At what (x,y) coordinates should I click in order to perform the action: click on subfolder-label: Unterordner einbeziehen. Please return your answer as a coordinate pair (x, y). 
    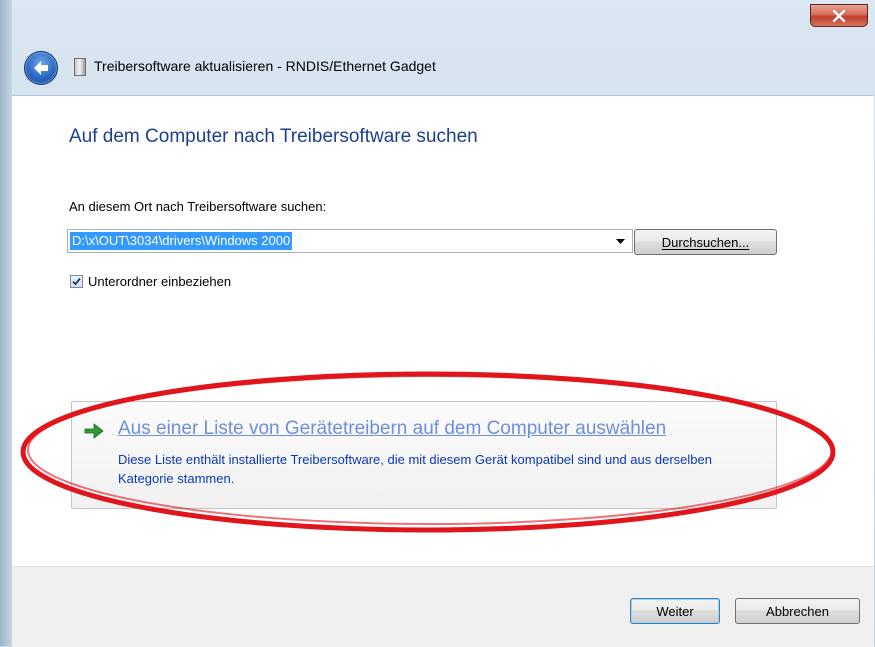
    Looking at the image, I should click on (160, 281).